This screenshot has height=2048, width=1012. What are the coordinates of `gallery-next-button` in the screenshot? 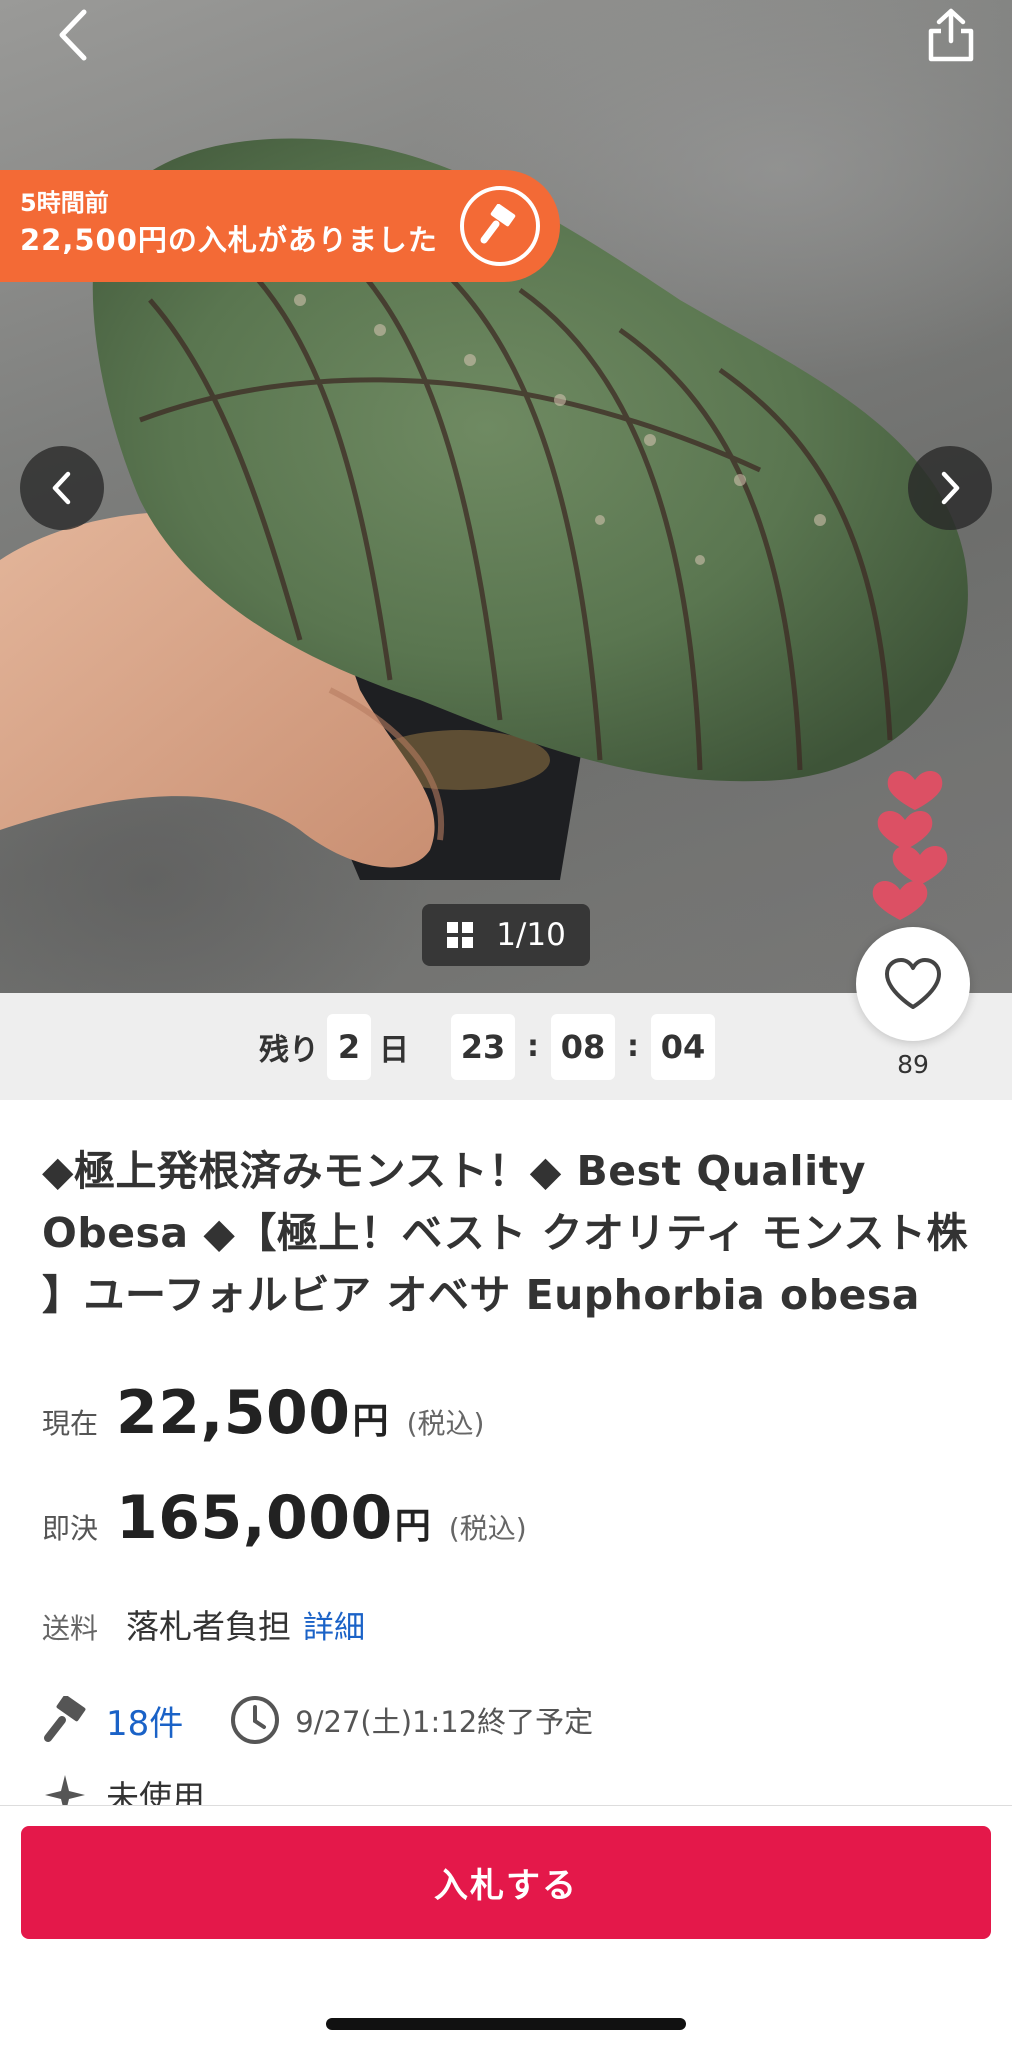 It's located at (950, 488).